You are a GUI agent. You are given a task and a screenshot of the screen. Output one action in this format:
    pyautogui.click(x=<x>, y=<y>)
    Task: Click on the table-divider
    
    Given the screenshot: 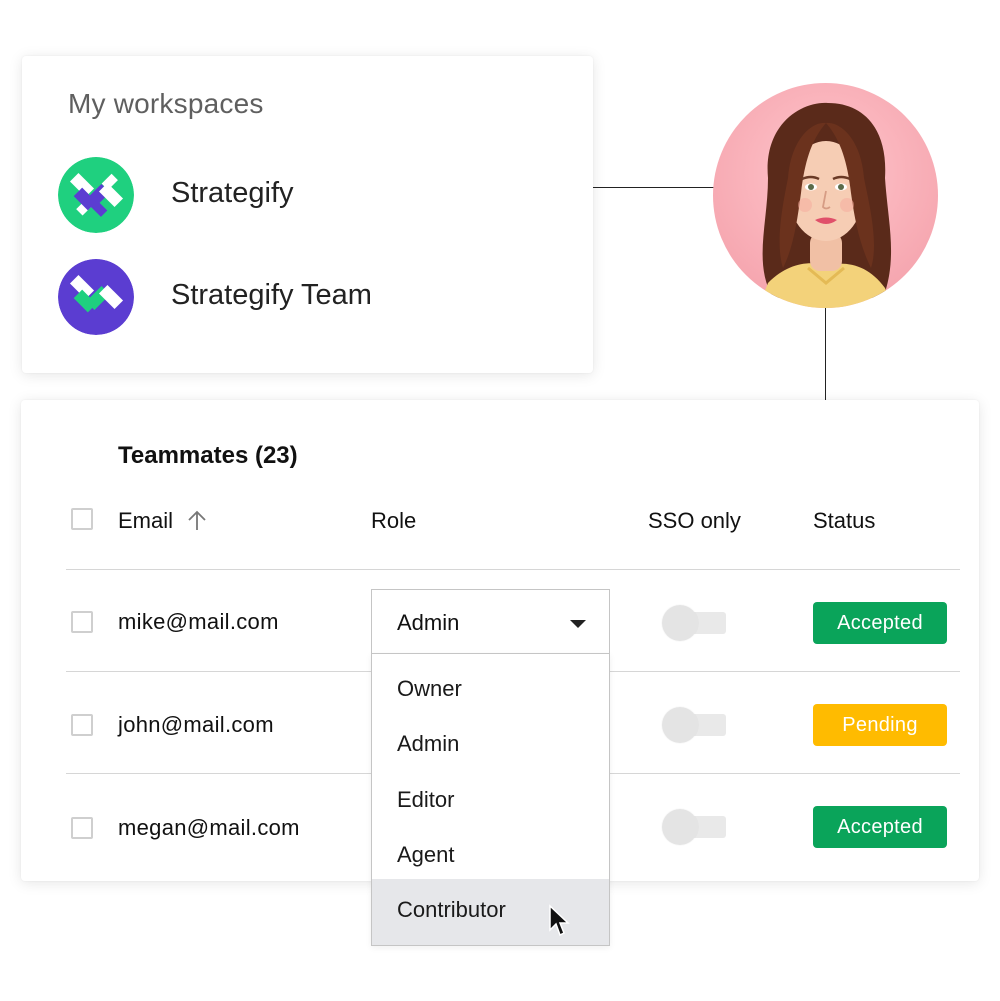 What is the action you would take?
    pyautogui.click(x=513, y=569)
    